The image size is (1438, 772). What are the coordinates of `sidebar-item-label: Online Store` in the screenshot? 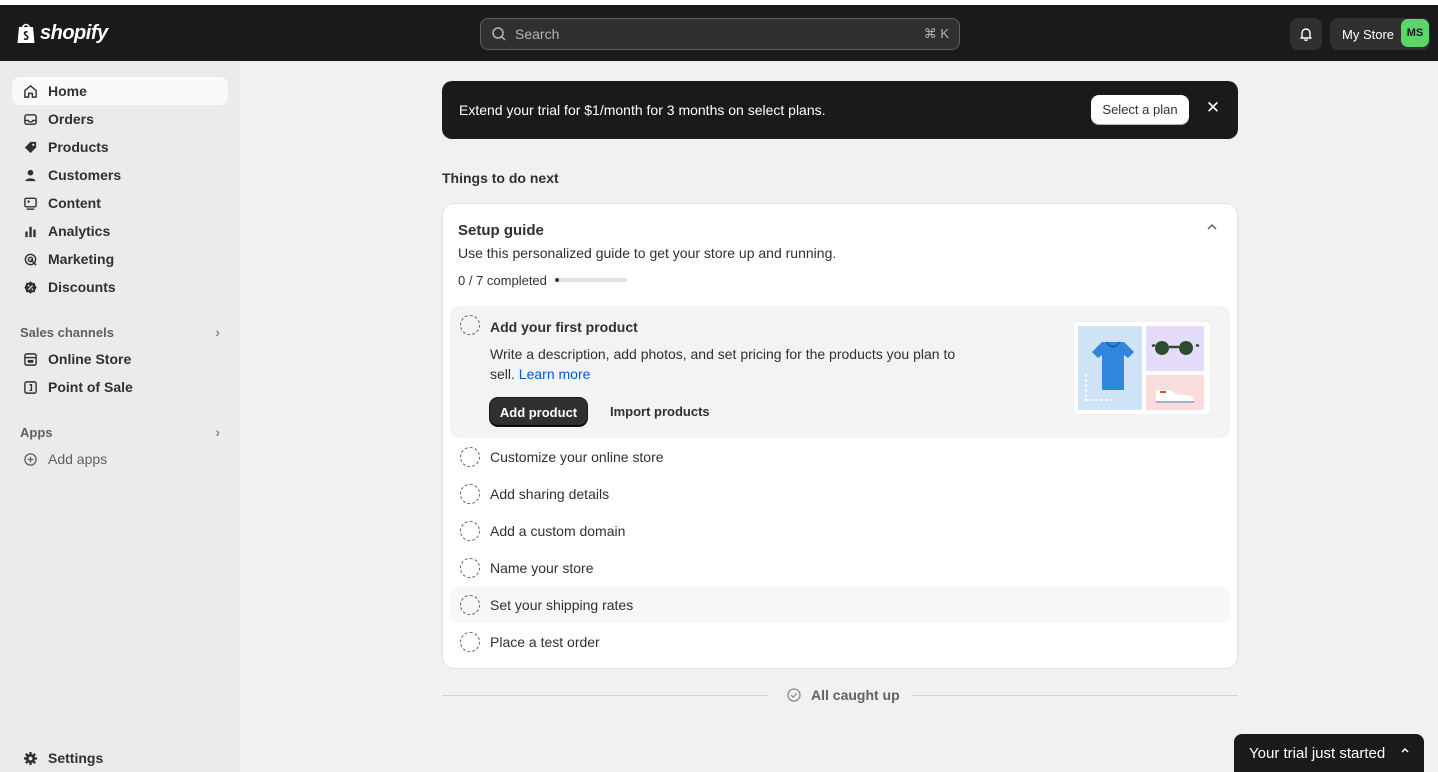 It's located at (90, 359).